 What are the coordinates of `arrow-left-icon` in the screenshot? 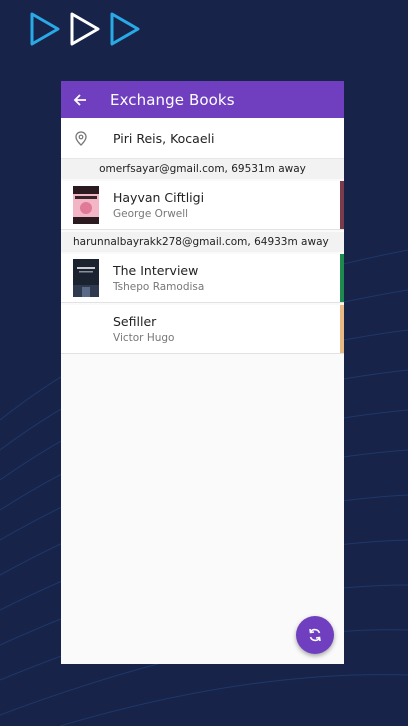 It's located at (79, 99).